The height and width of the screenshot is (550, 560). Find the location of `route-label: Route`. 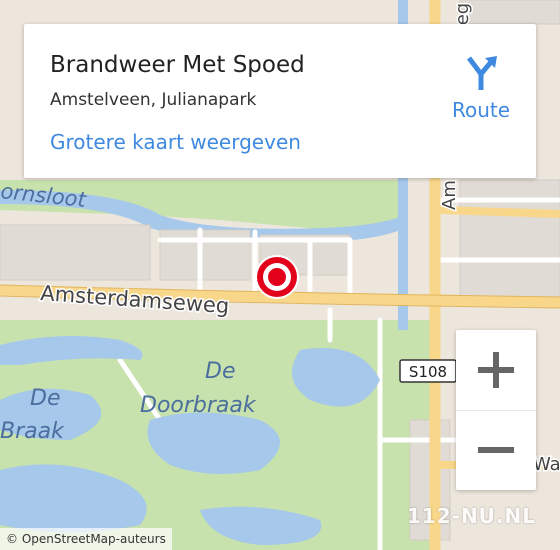

route-label: Route is located at coordinates (481, 110).